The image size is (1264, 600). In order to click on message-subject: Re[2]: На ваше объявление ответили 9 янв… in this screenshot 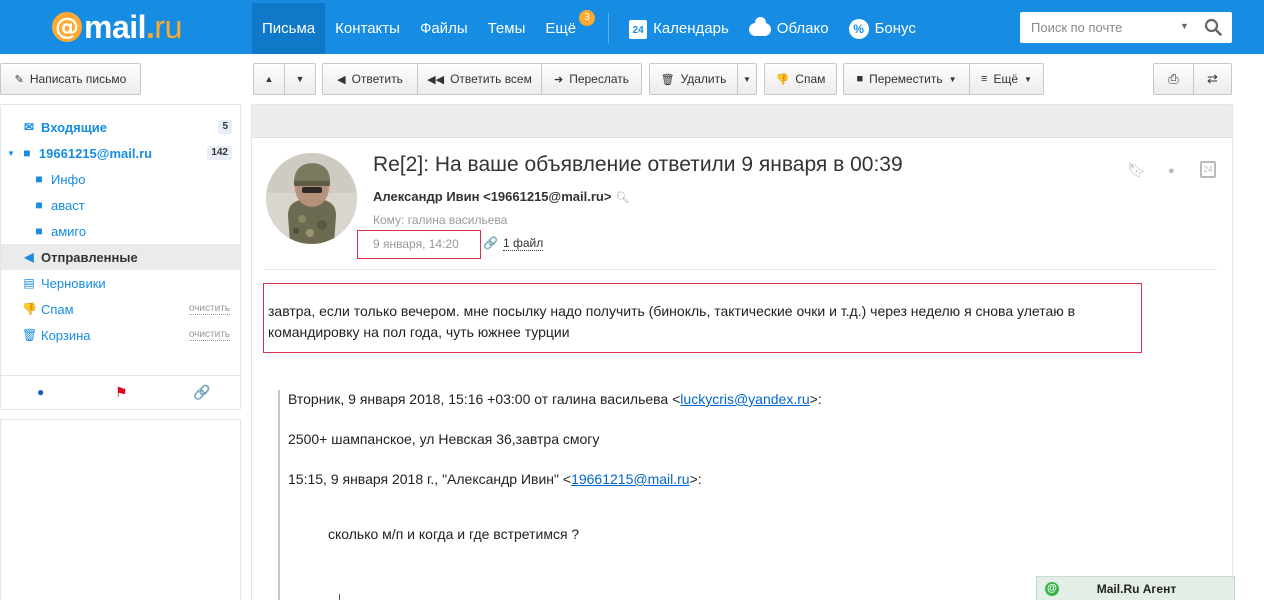, I will do `click(638, 164)`.